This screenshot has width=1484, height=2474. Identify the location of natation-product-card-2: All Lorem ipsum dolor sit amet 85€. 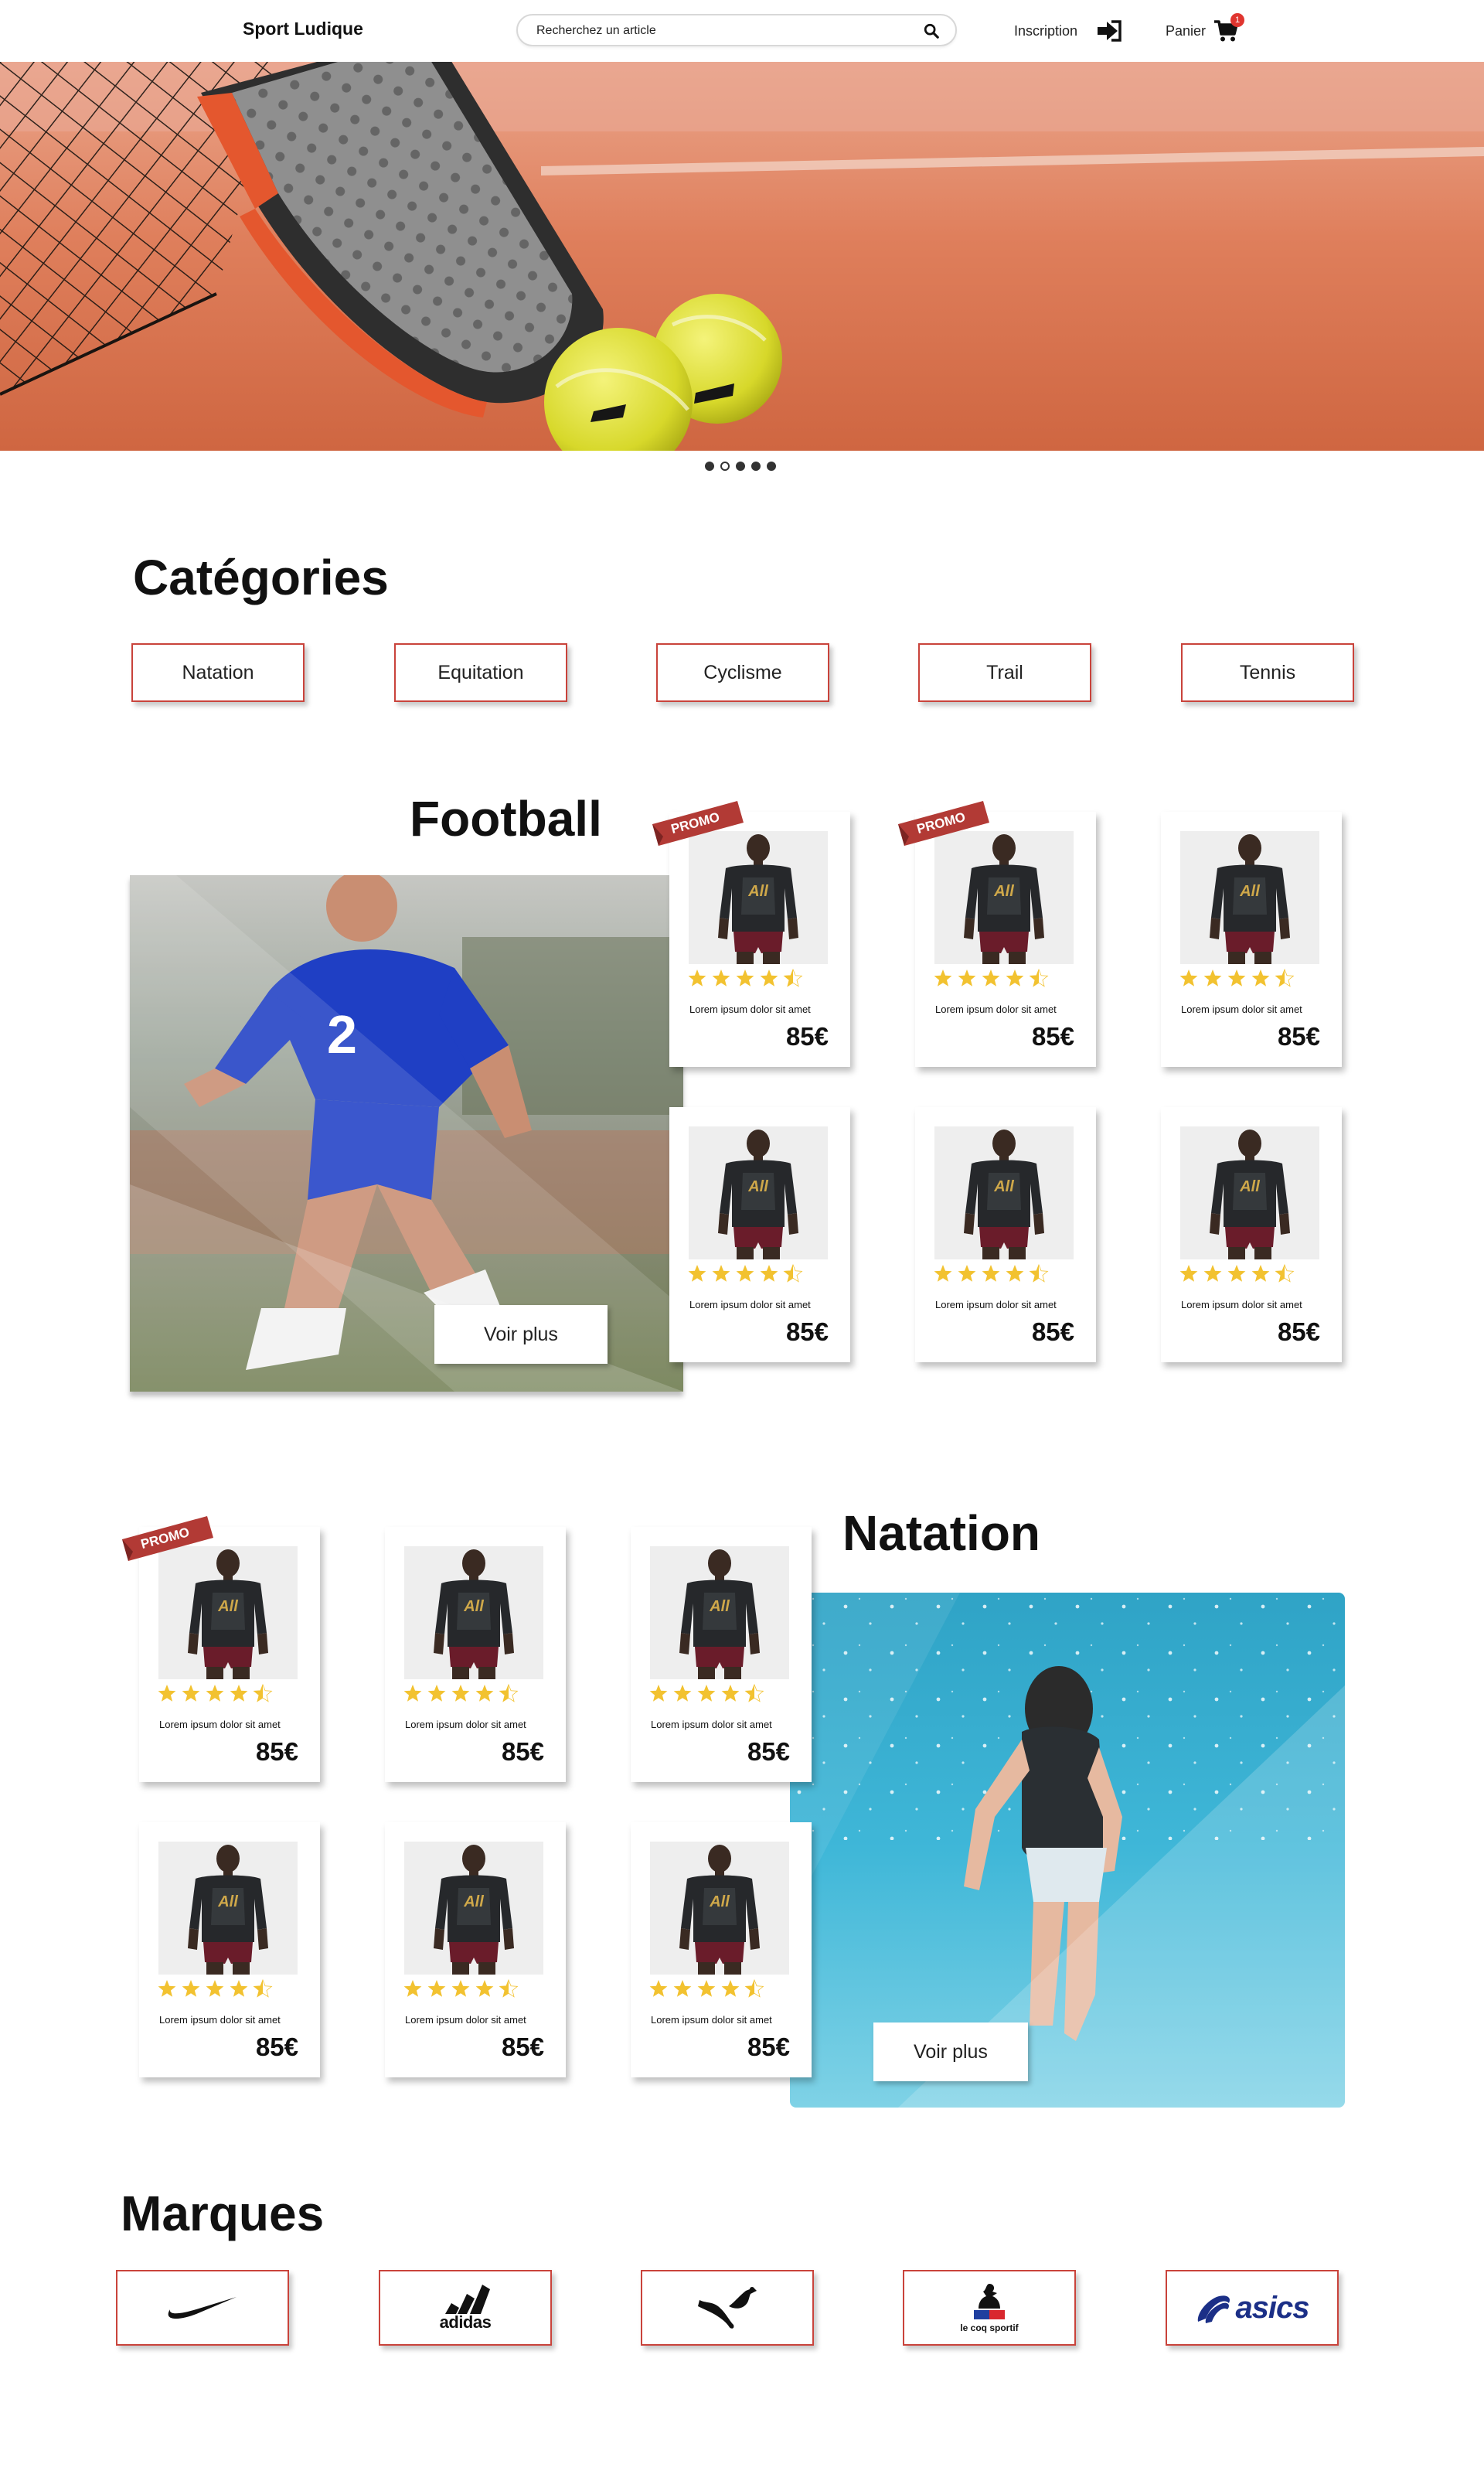
(475, 1654).